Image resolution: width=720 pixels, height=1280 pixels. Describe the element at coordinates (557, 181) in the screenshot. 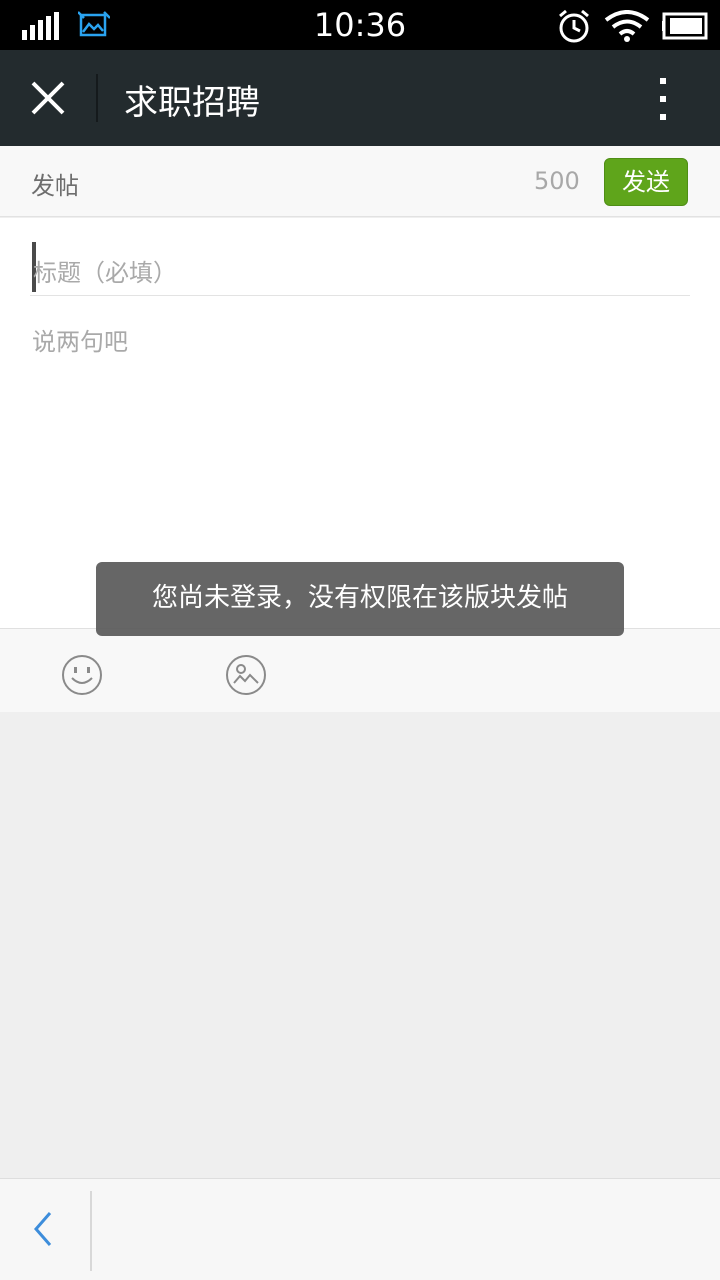

I see `char-count: 500` at that location.